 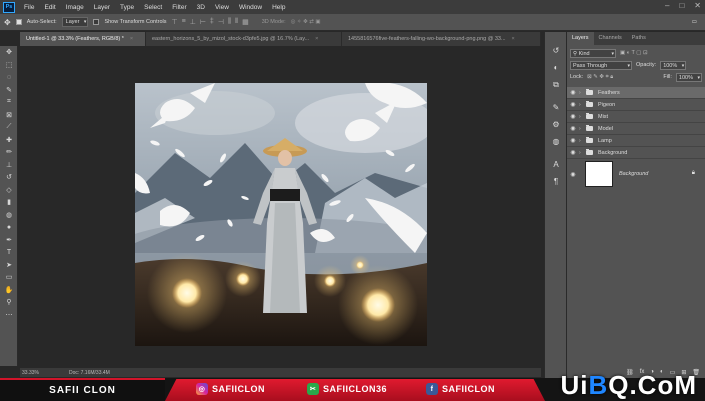 What do you see at coordinates (9, 215) in the screenshot?
I see `blur-tool-icon: ◍` at bounding box center [9, 215].